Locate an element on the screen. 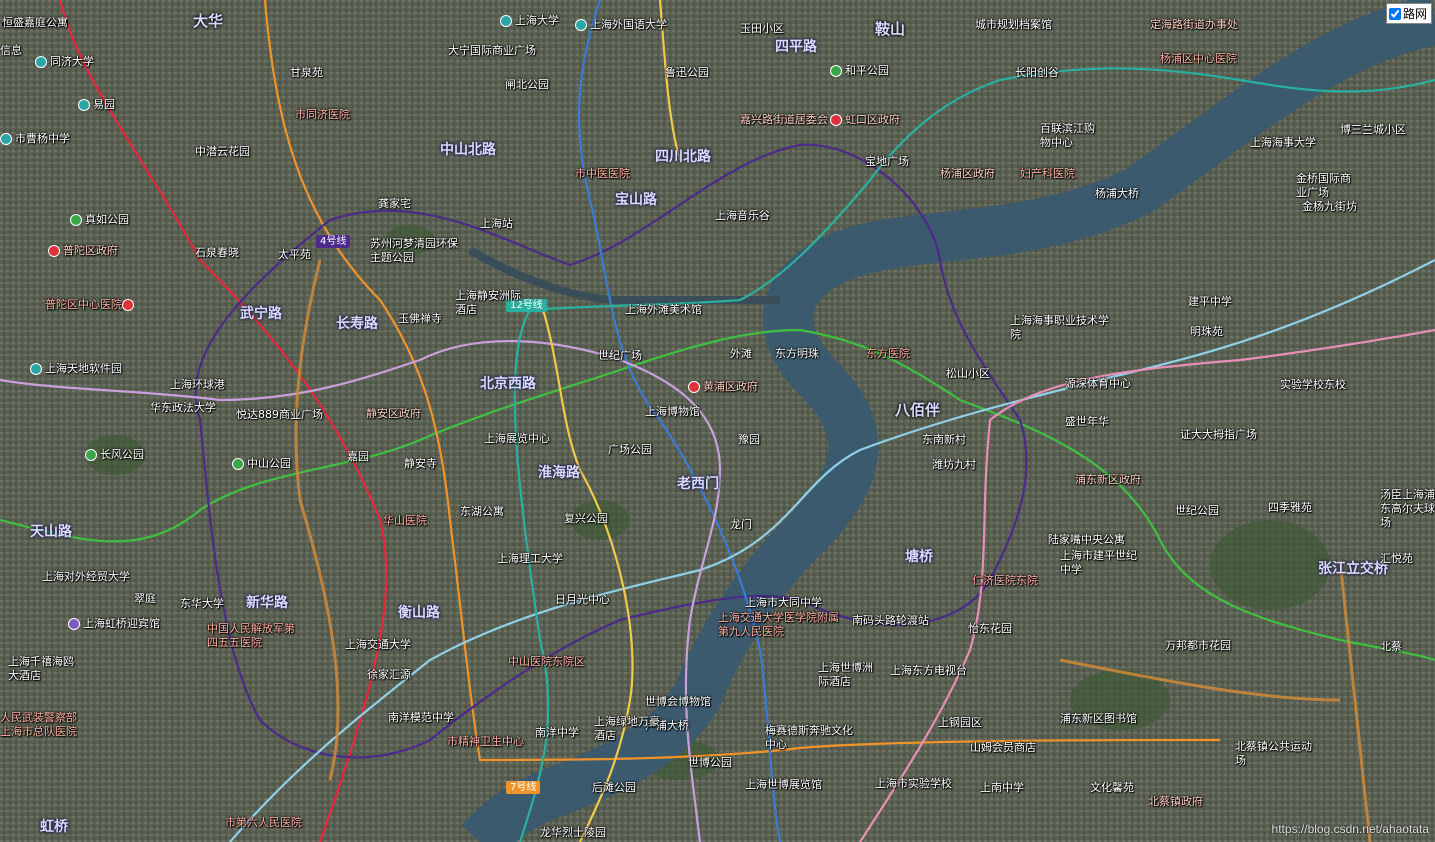  poi-label: 真如公园 is located at coordinates (99, 220).